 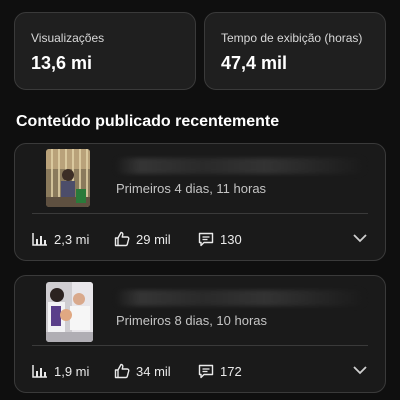 I want to click on views-metric: 2,3 mi, so click(x=73, y=239).